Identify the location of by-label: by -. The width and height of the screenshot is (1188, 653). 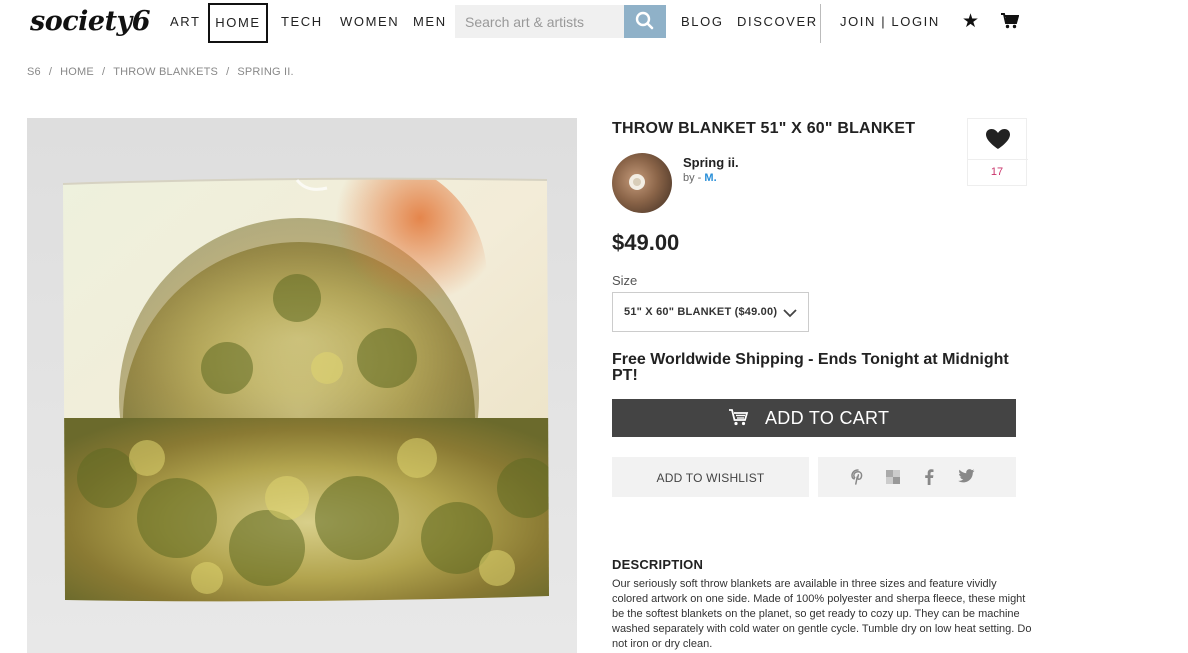
(692, 178).